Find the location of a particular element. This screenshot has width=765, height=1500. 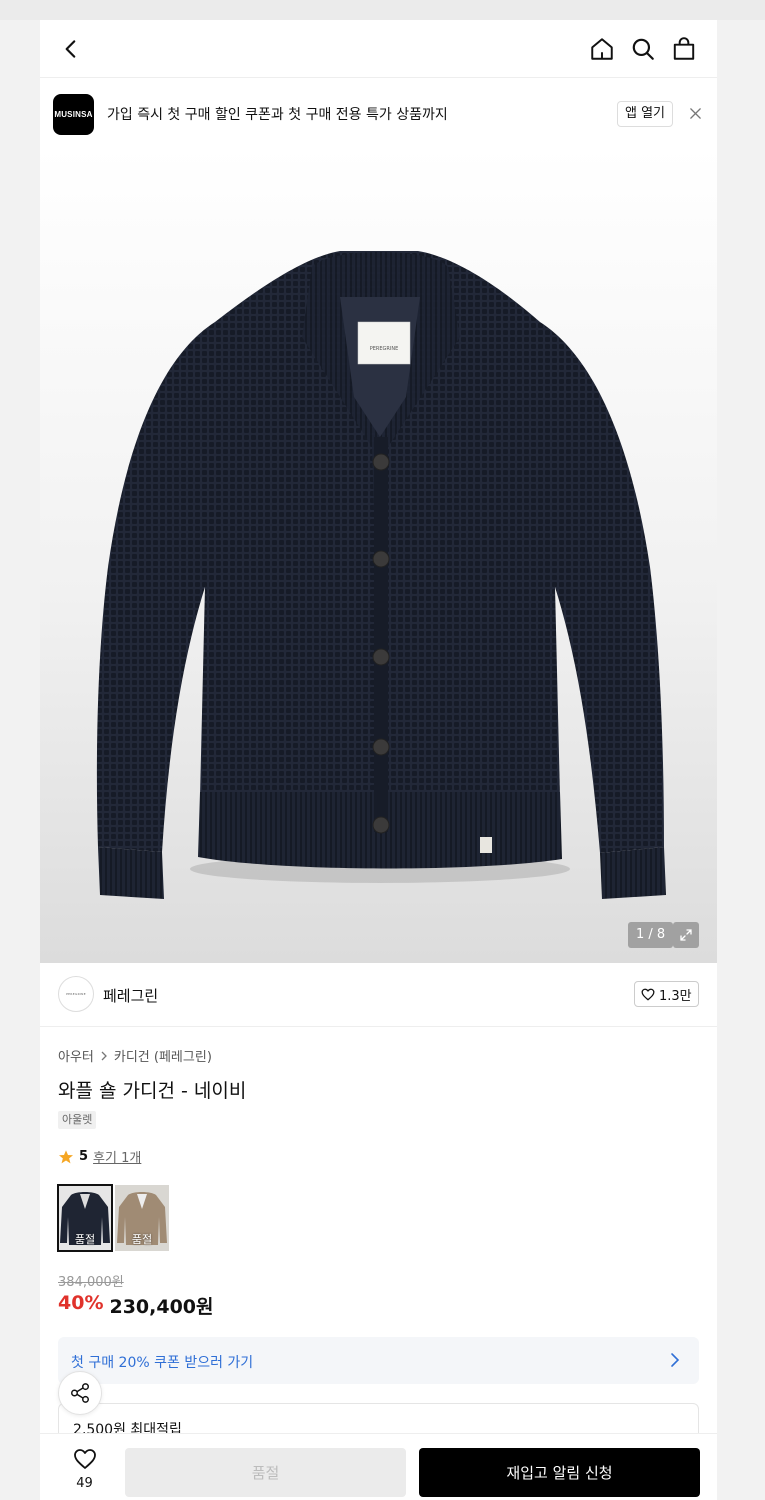

top-nav-bar is located at coordinates (378, 49).